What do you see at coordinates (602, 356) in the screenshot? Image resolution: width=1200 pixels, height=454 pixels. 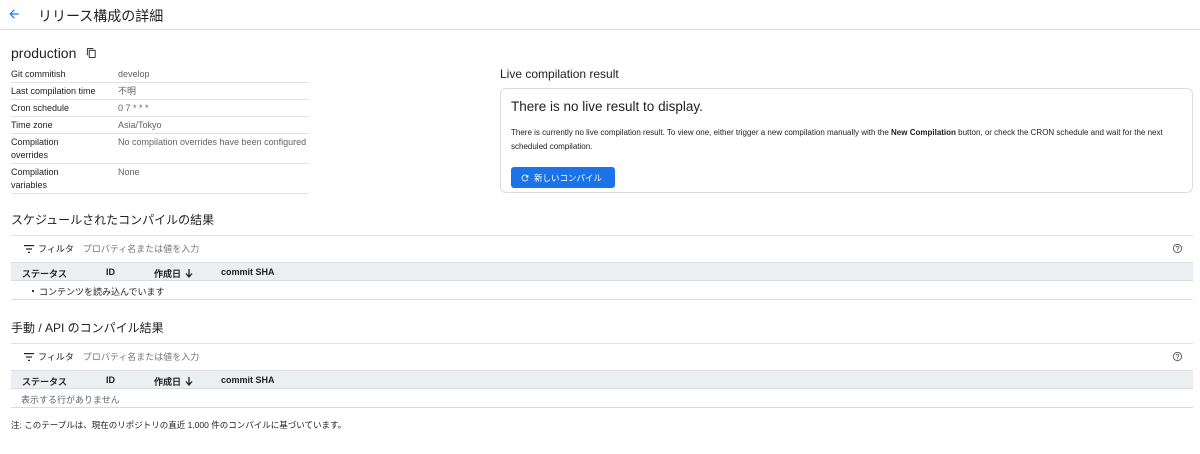 I see `manual-filter-bar: フィルタ` at bounding box center [602, 356].